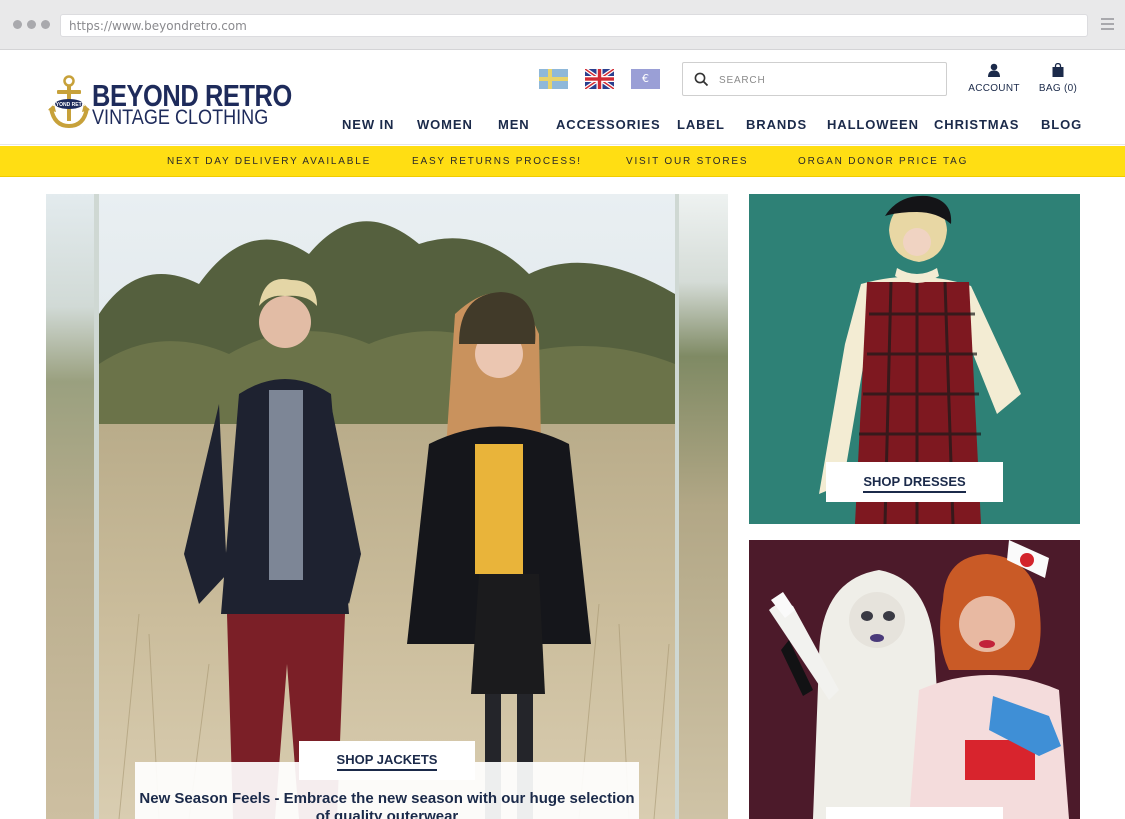 The height and width of the screenshot is (819, 1125). What do you see at coordinates (976, 124) in the screenshot?
I see `nav-item-christmas: CHRISTMAS` at bounding box center [976, 124].